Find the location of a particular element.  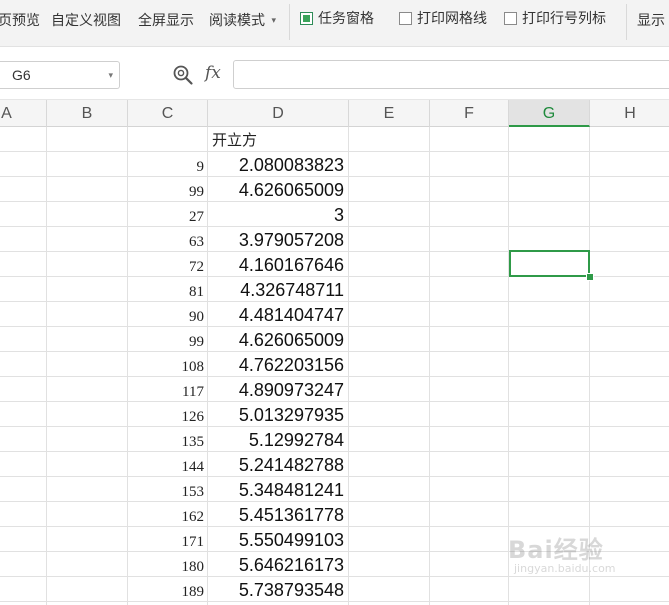

cell-number: 162 is located at coordinates (168, 514).